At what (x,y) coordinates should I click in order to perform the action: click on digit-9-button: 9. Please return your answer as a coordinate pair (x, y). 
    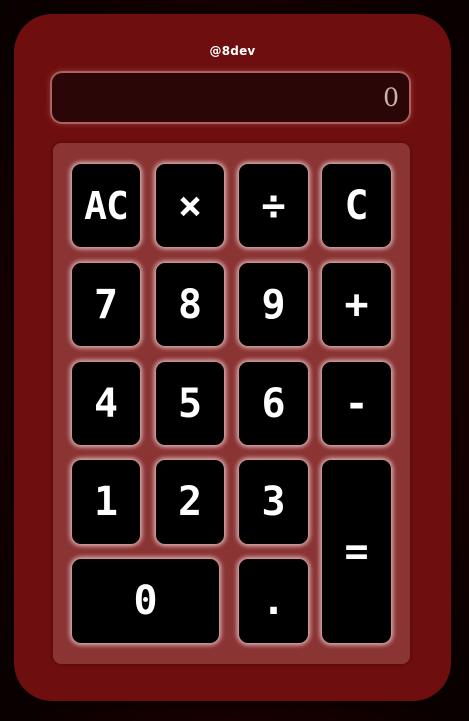
    Looking at the image, I should click on (273, 304).